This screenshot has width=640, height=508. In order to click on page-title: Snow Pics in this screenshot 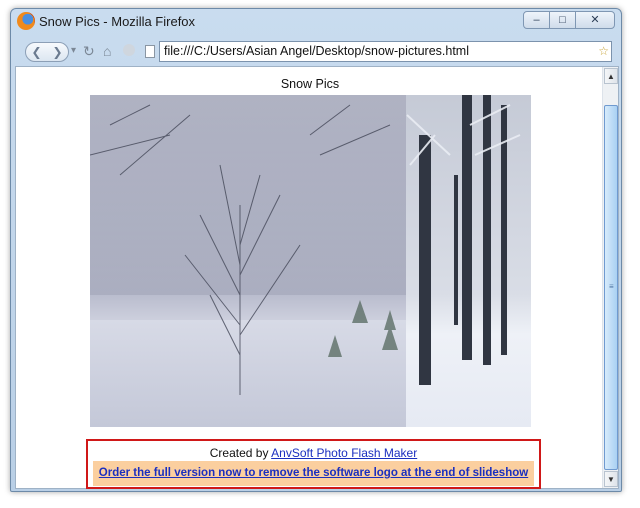, I will do `click(310, 84)`.